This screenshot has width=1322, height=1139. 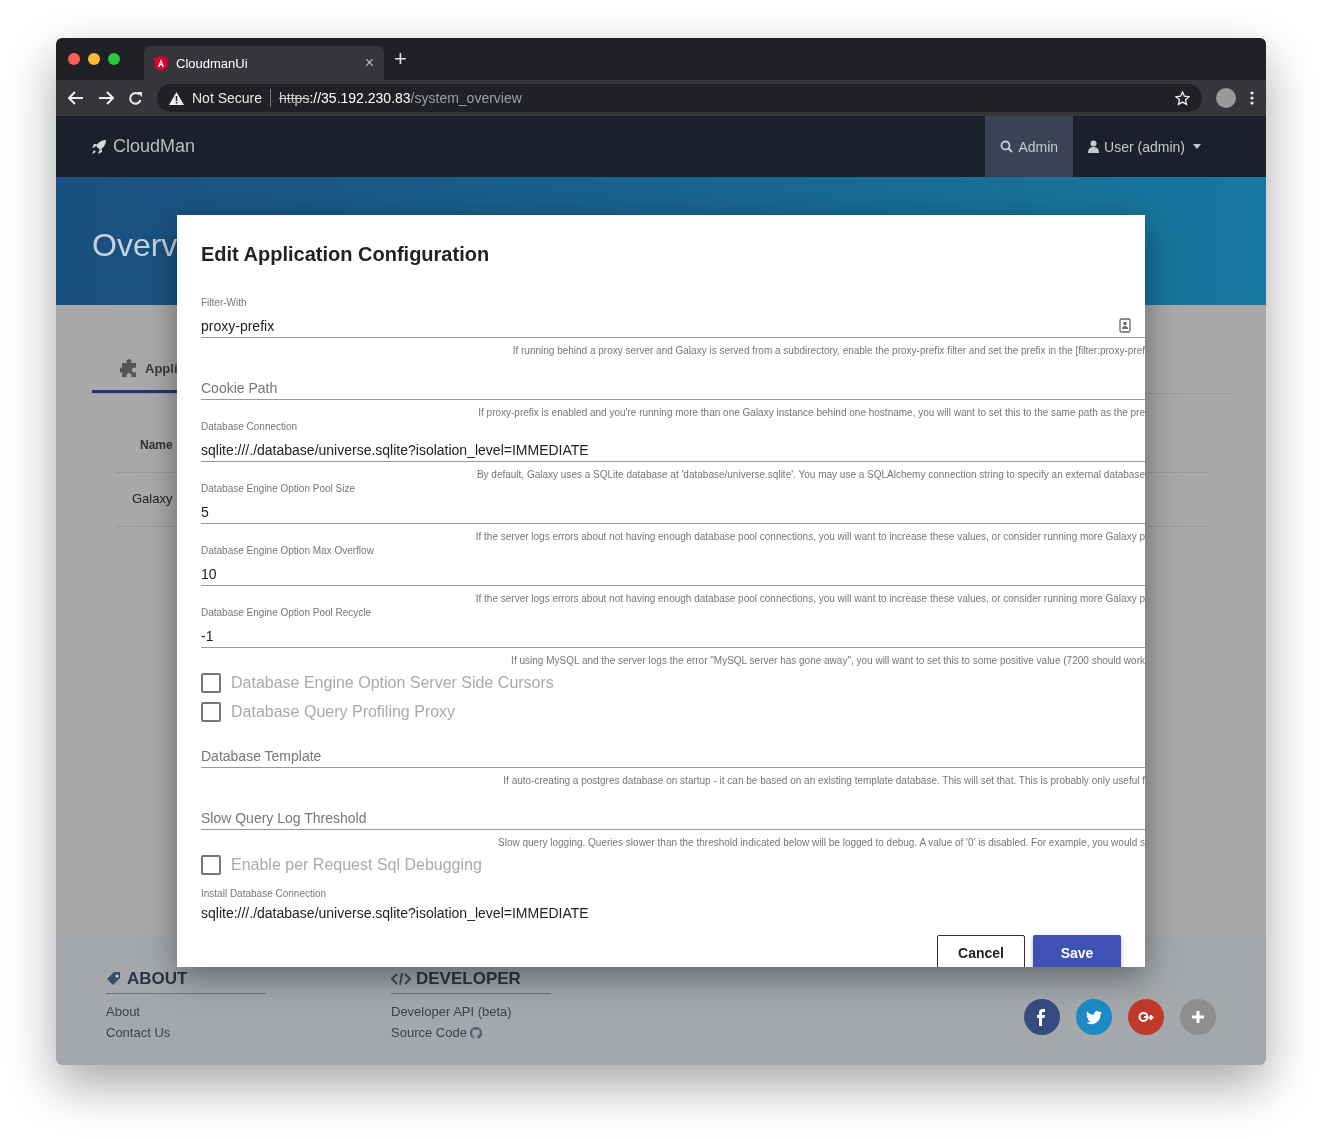 What do you see at coordinates (451, 1011) in the screenshot?
I see `footer-link: Developer API (beta)` at bounding box center [451, 1011].